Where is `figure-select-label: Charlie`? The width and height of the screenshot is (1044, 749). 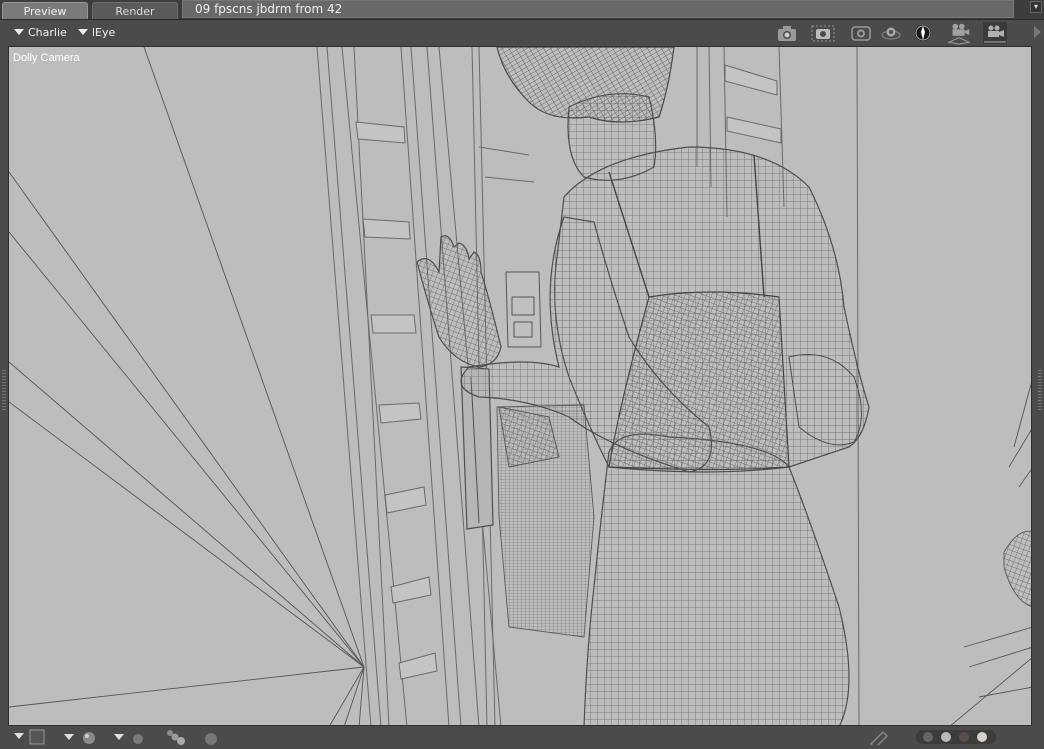
figure-select-label: Charlie is located at coordinates (47, 32).